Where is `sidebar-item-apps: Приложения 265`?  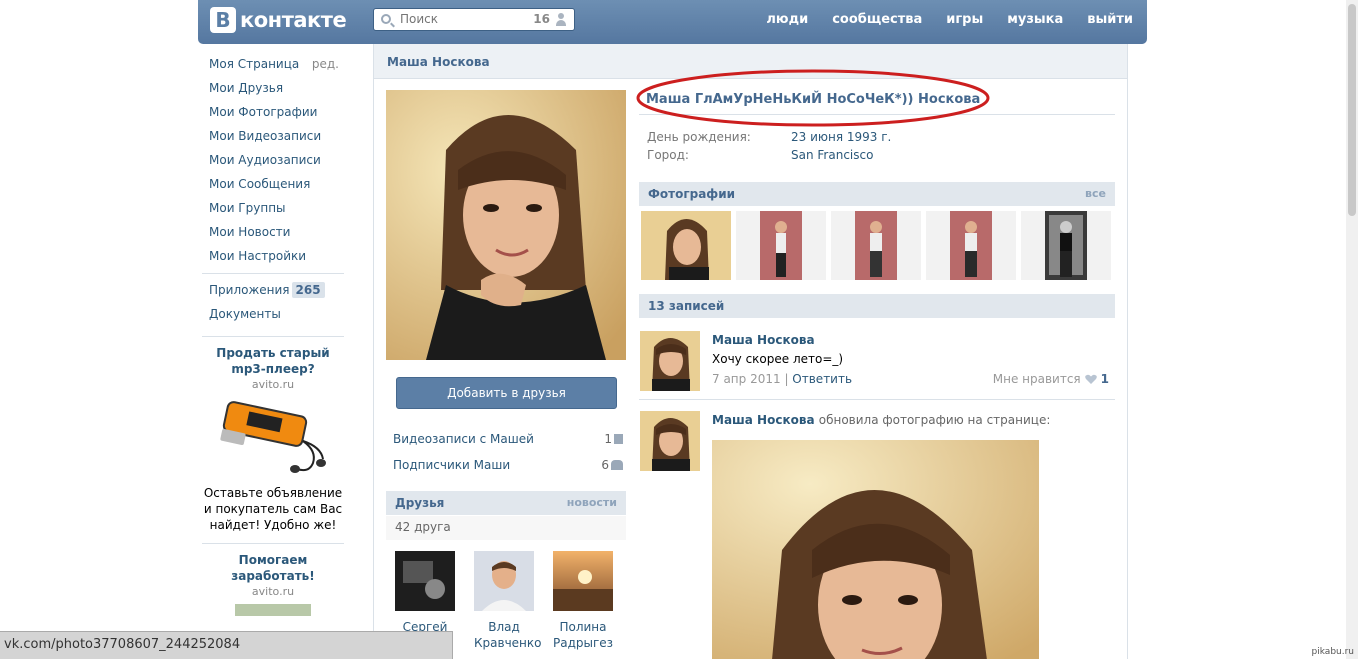 sidebar-item-apps: Приложения 265 is located at coordinates (273, 290).